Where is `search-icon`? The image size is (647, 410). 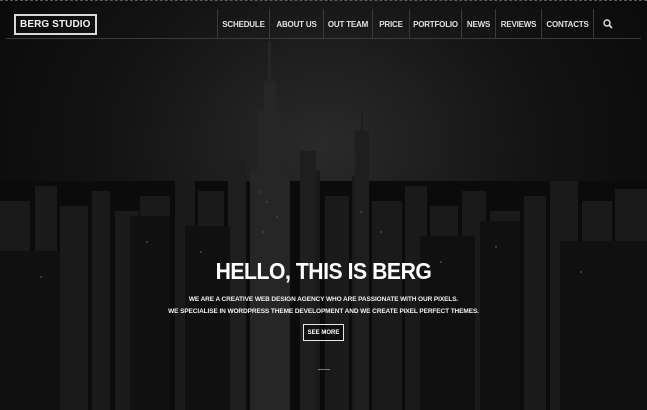 search-icon is located at coordinates (607, 24).